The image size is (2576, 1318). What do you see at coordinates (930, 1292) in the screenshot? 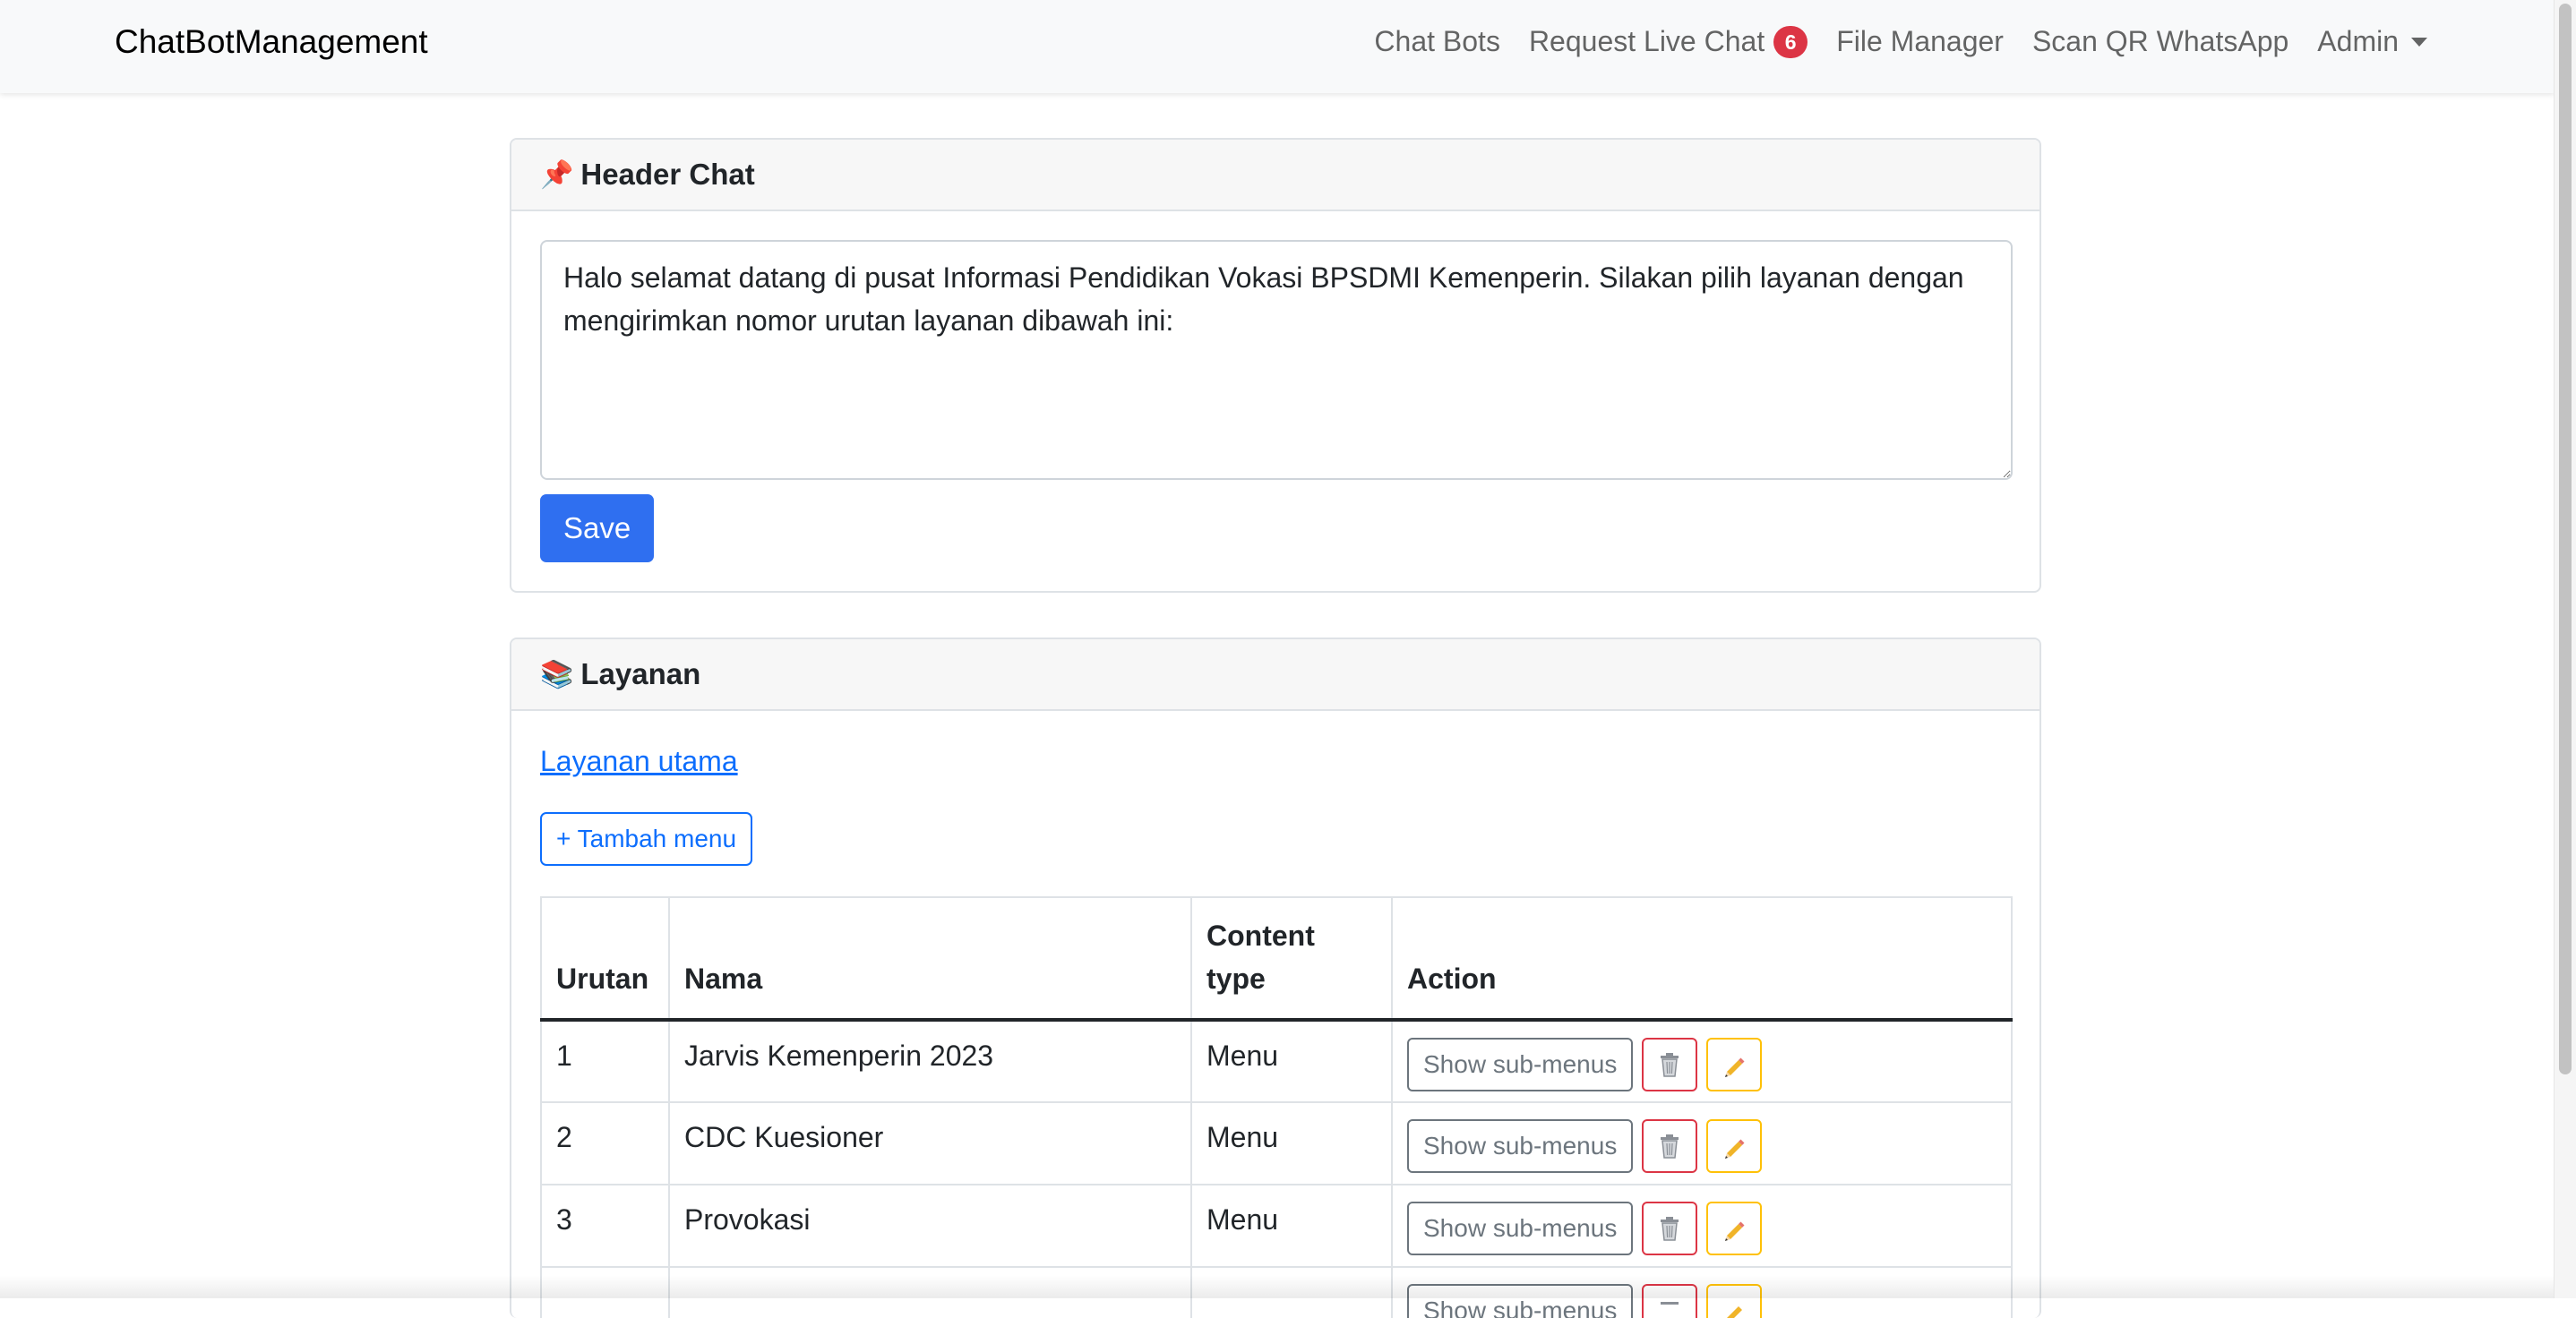
I see `cell-nama` at bounding box center [930, 1292].